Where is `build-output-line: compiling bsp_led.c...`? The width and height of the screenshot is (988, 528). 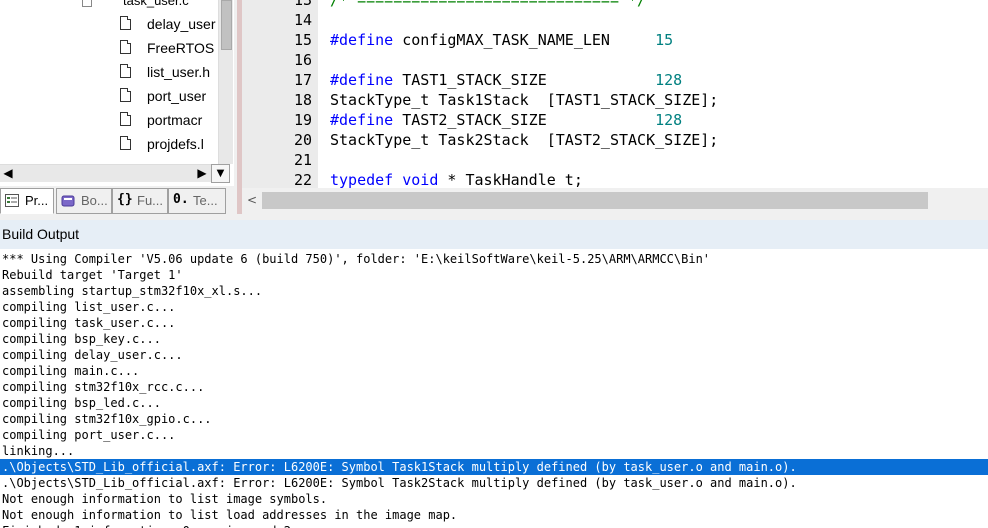
build-output-line: compiling bsp_led.c... is located at coordinates (494, 403).